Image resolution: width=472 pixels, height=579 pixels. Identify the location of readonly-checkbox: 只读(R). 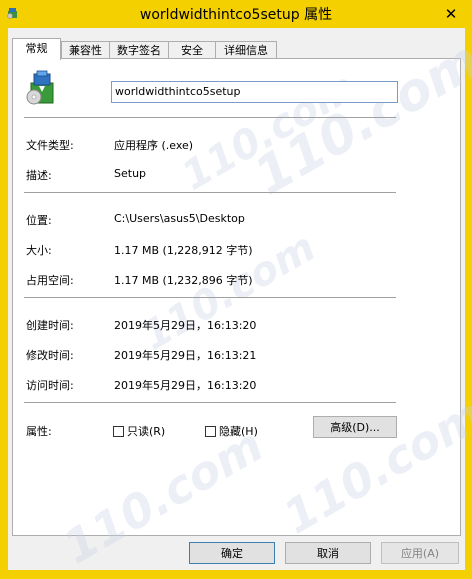
(139, 431).